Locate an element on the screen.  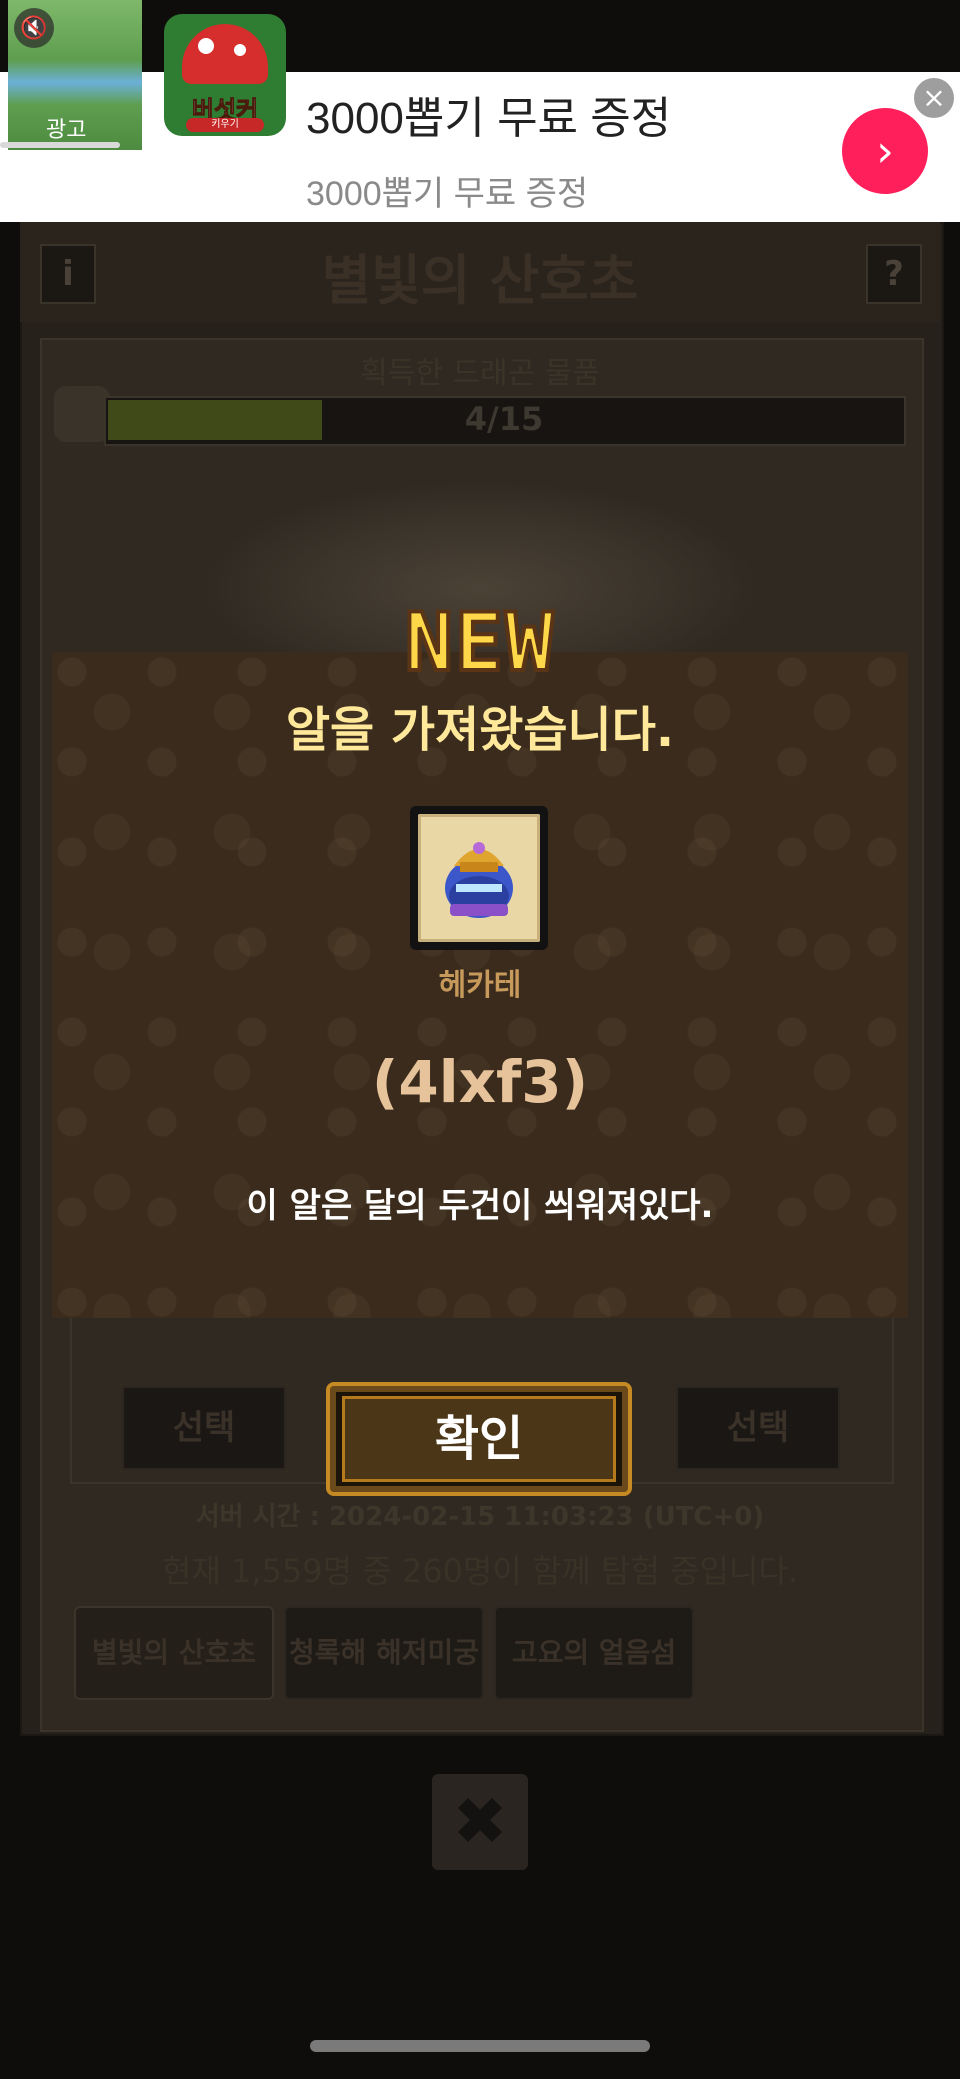
egg-name: 헤카테 is located at coordinates (480, 985).